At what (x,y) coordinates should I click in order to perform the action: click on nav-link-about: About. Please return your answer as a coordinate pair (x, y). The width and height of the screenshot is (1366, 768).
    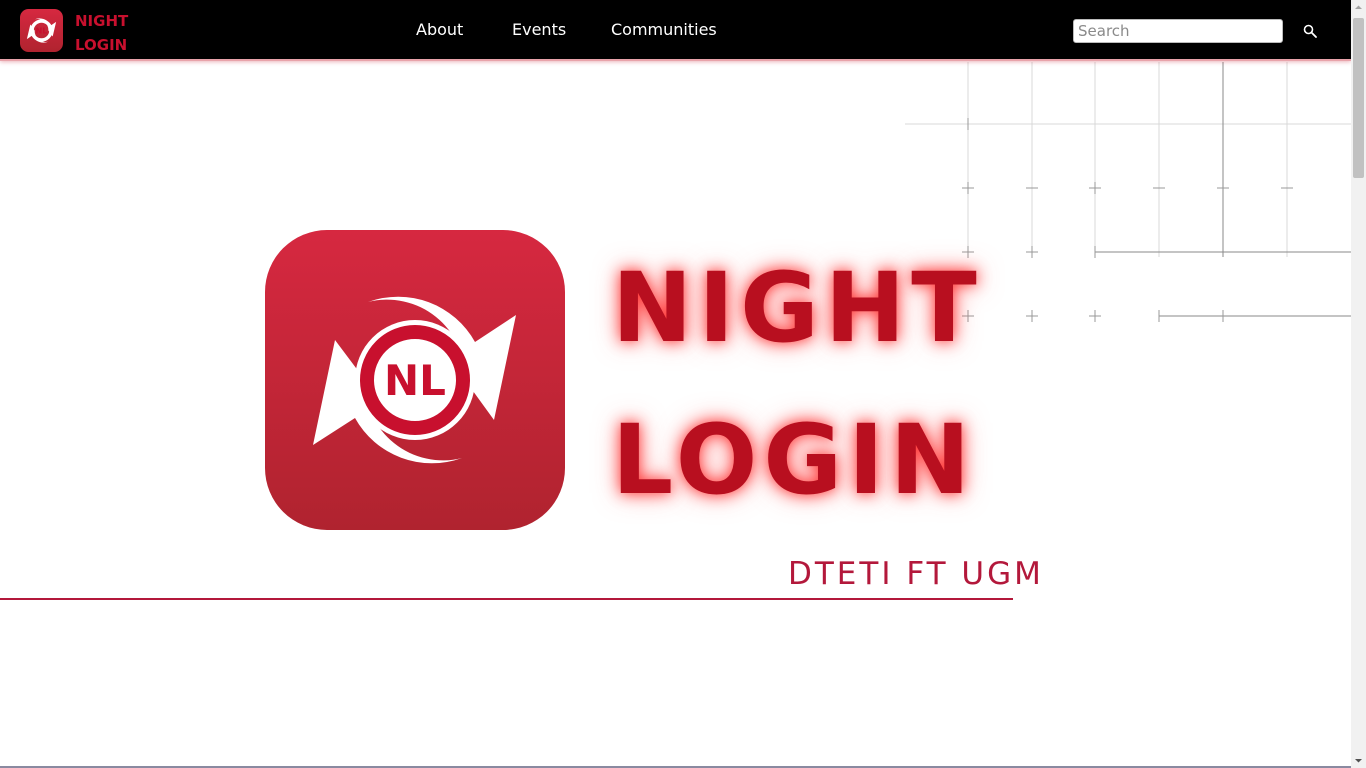
    Looking at the image, I should click on (439, 29).